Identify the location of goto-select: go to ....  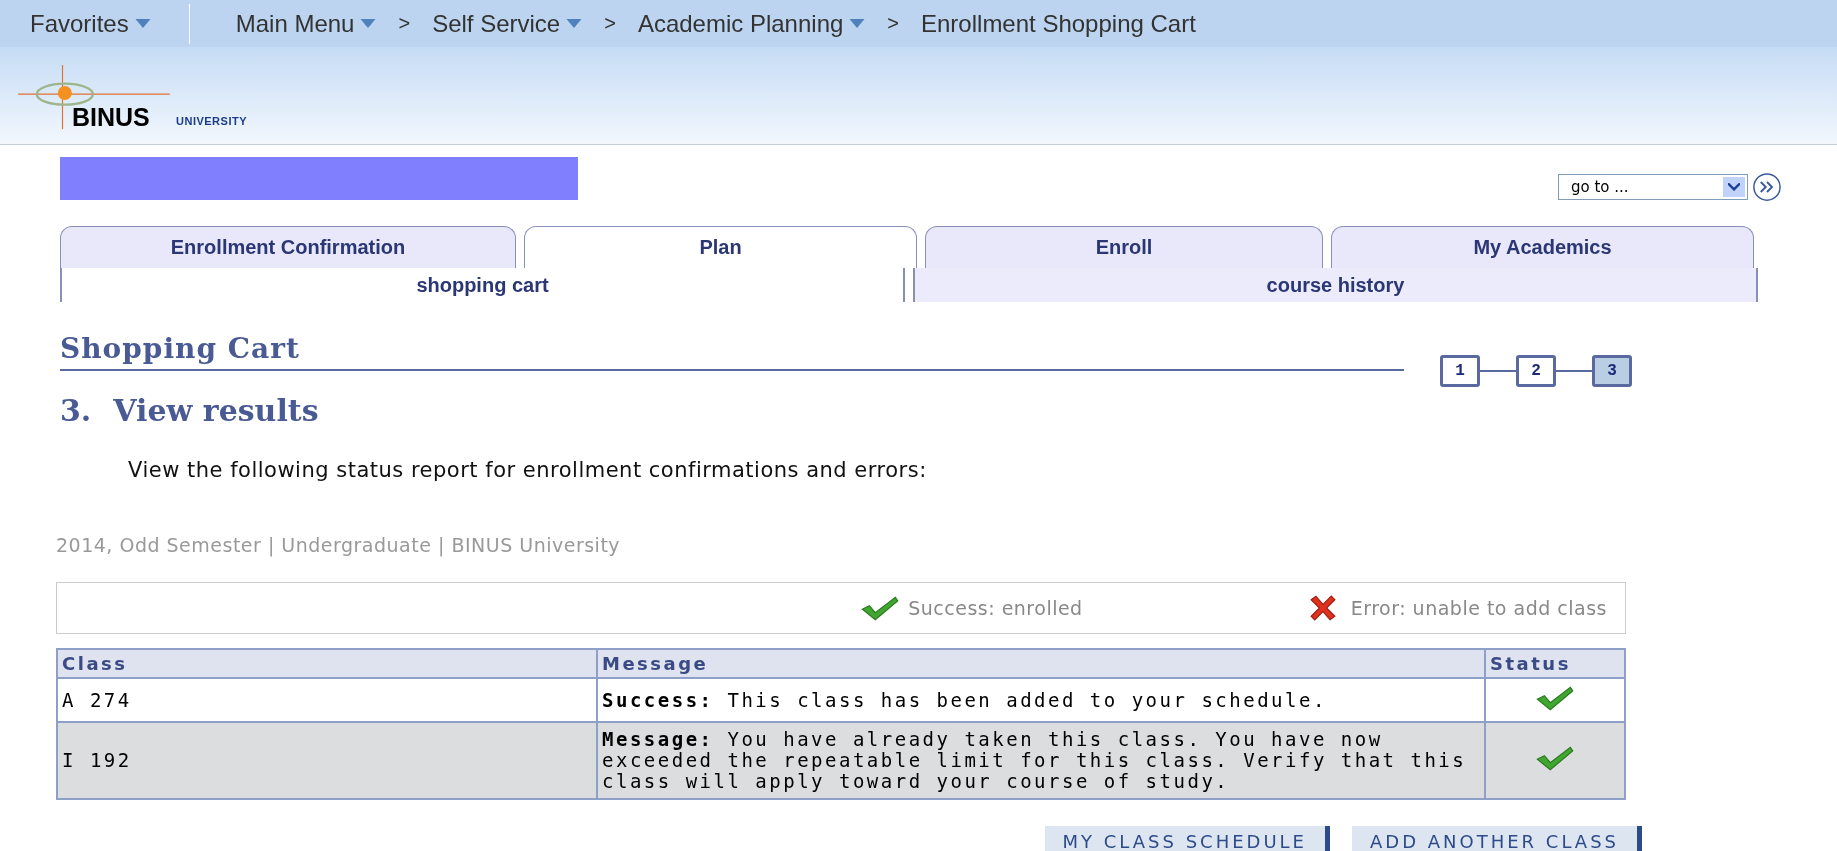
(1653, 187).